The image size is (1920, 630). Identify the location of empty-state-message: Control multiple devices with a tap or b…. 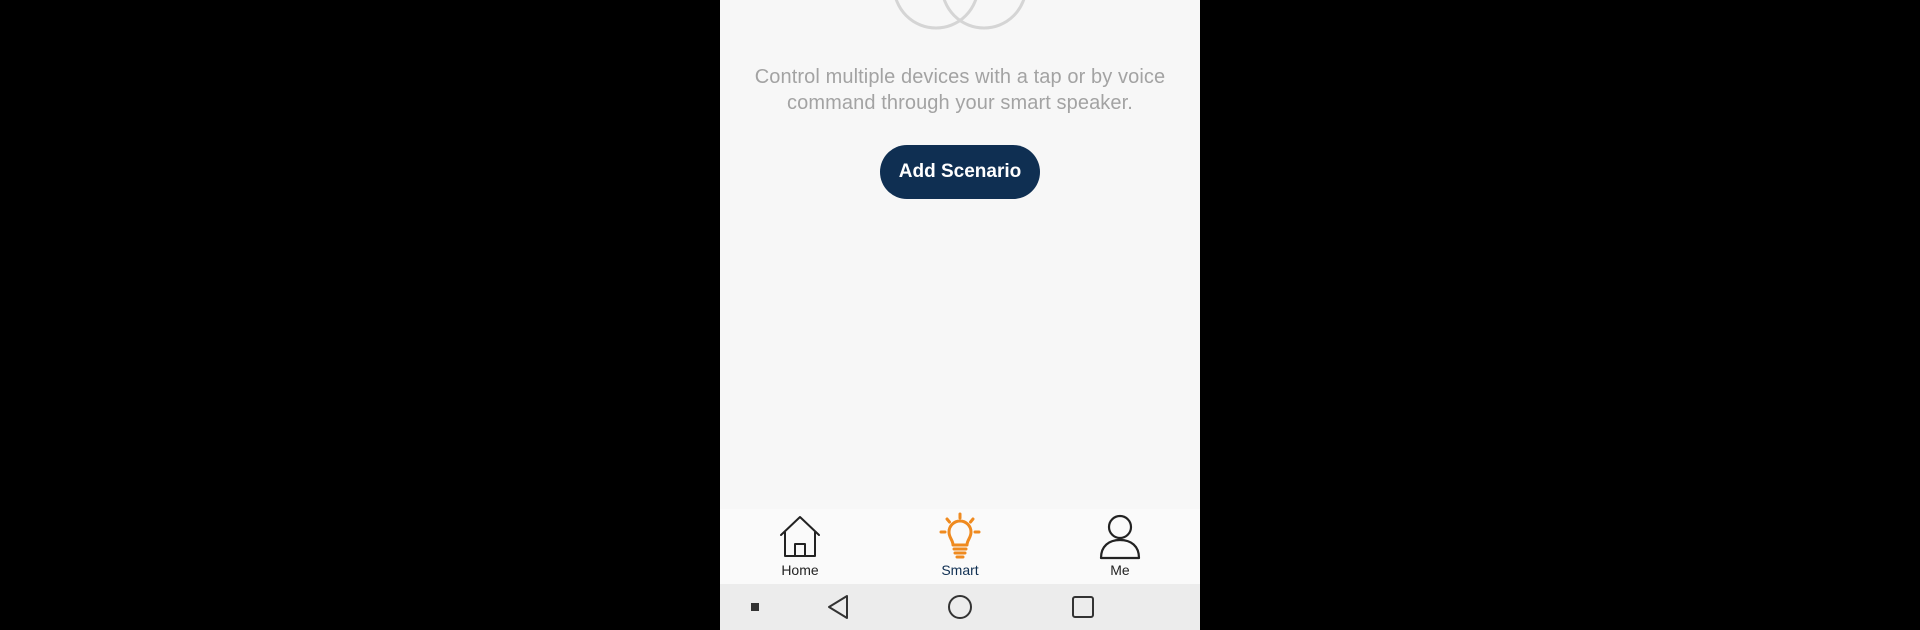
(960, 90).